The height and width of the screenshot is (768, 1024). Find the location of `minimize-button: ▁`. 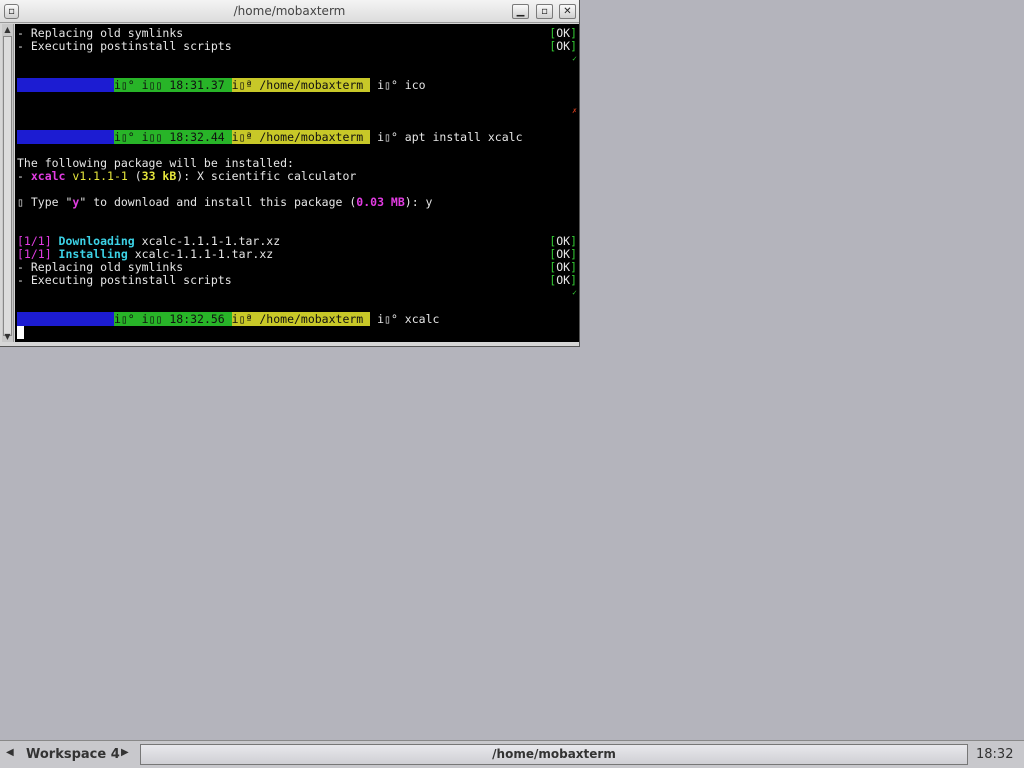

minimize-button: ▁ is located at coordinates (520, 11).